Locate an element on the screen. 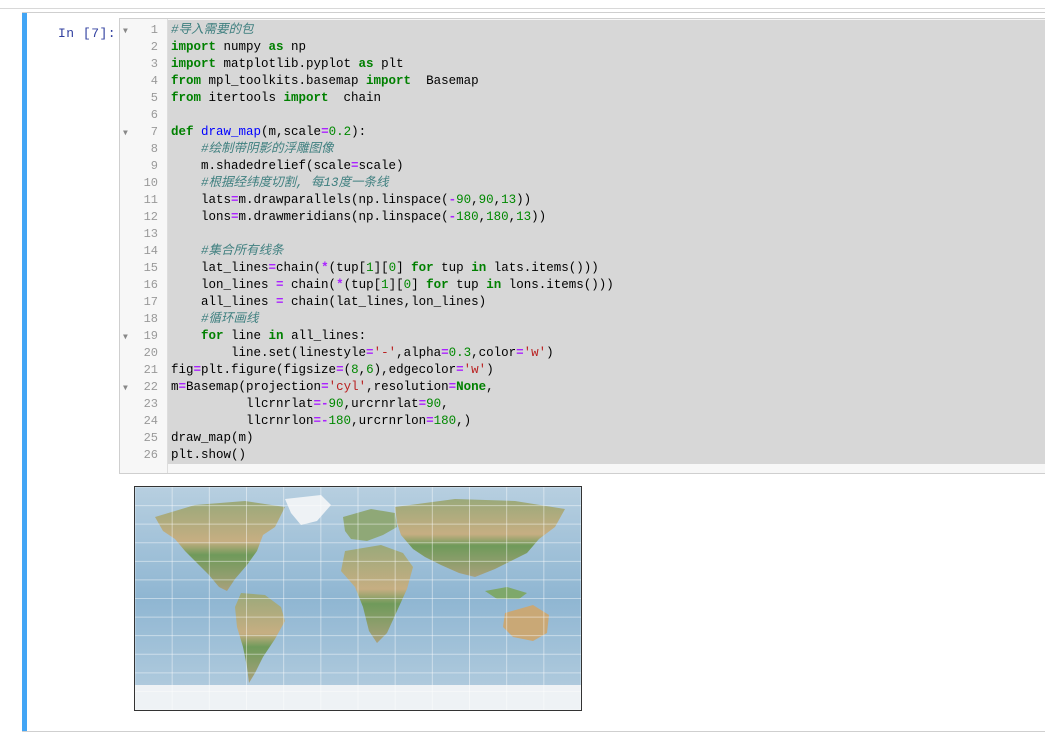  line-number: 13 is located at coordinates (150, 234).